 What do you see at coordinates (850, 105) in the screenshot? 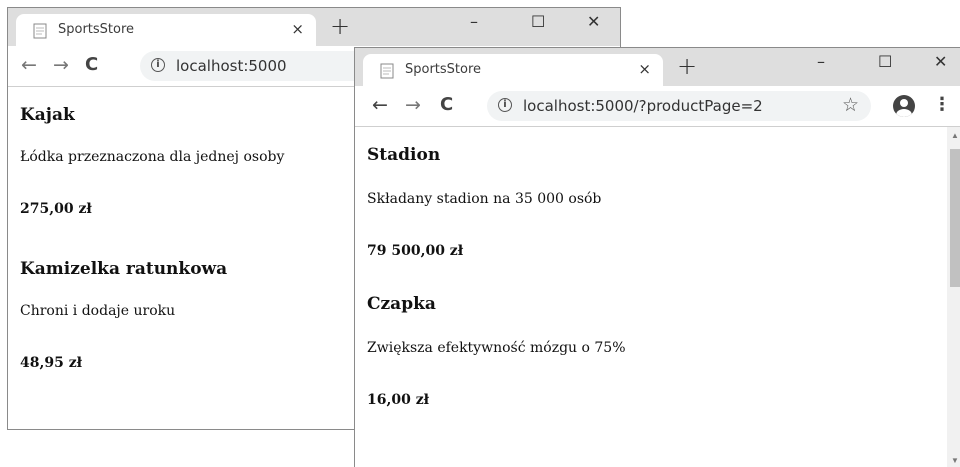
I see `bookmark-star-icon: ☆` at bounding box center [850, 105].